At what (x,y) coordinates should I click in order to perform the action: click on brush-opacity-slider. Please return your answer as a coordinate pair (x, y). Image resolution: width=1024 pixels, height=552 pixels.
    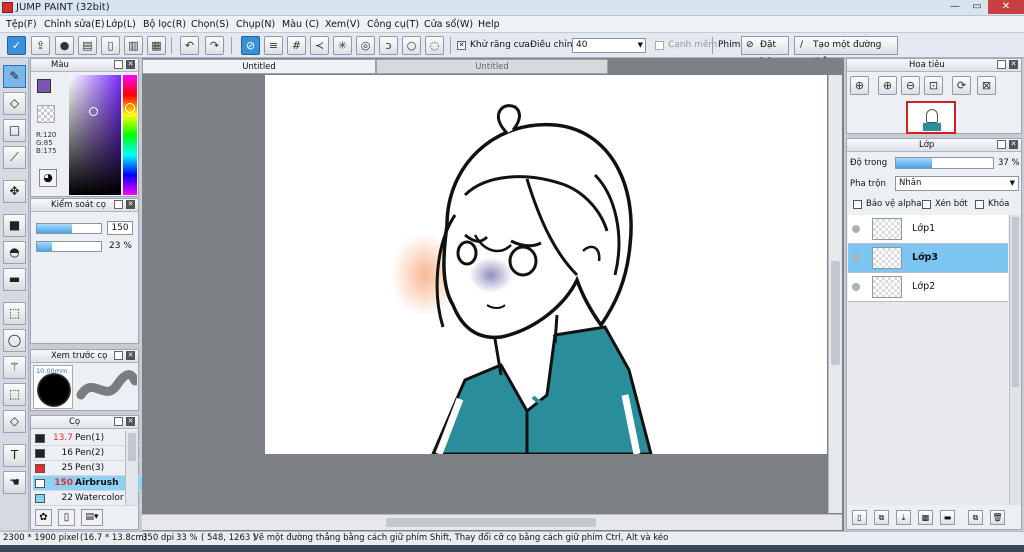
    Looking at the image, I should click on (69, 246).